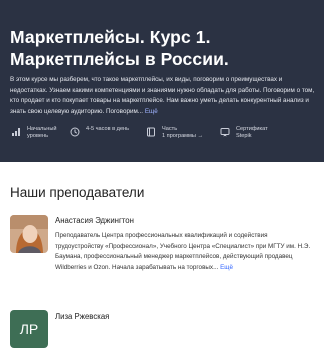  I want to click on certificate-icon, so click(225, 132).